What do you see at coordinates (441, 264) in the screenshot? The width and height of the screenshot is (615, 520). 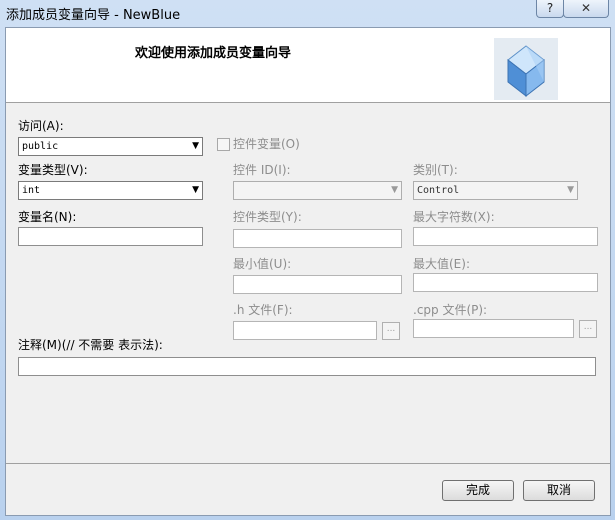 I see `max-value-label: 最大值(E):` at bounding box center [441, 264].